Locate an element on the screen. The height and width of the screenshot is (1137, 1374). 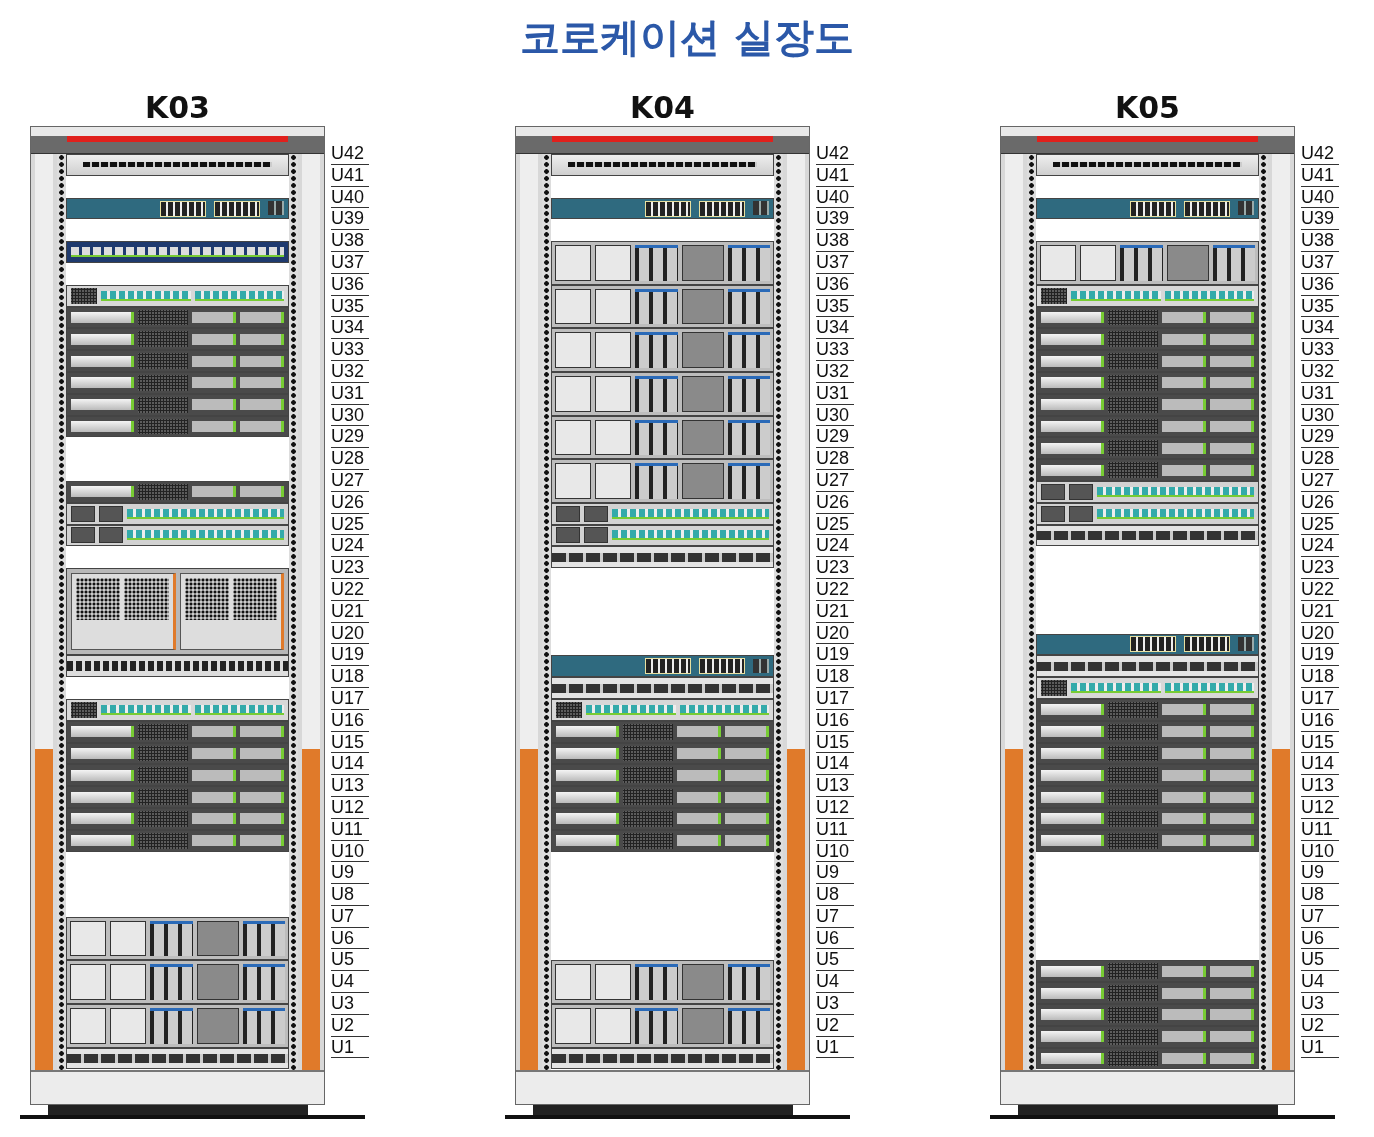
page-title: 코로케이션 실장도 is located at coordinates (687, 37).